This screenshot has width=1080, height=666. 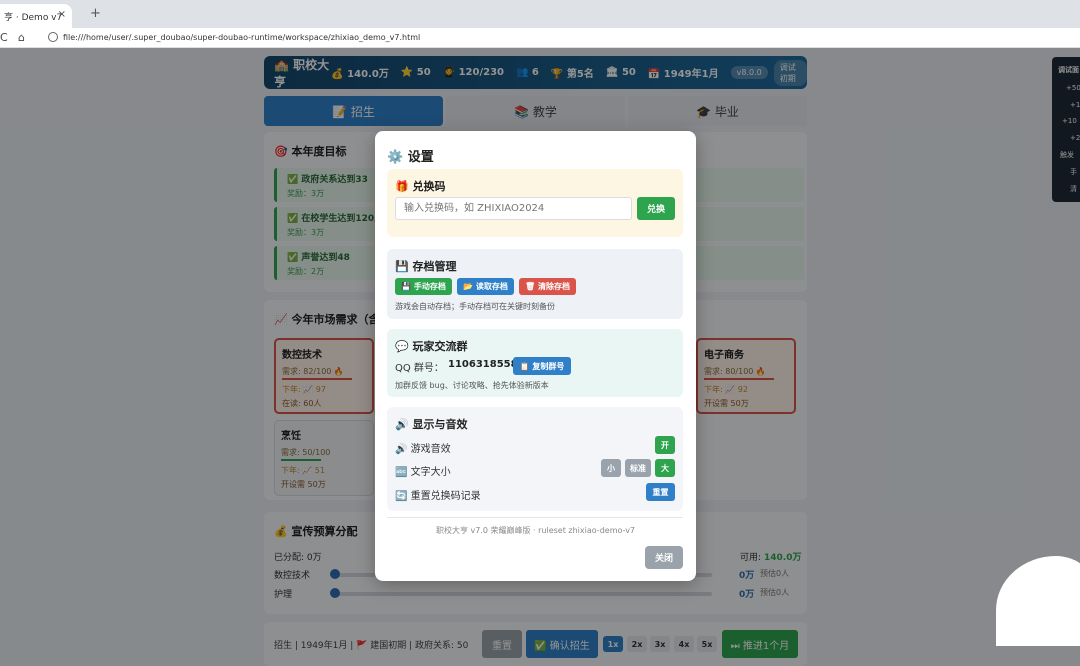 I want to click on font-size-label: 🔤 文字大小, so click(x=423, y=472).